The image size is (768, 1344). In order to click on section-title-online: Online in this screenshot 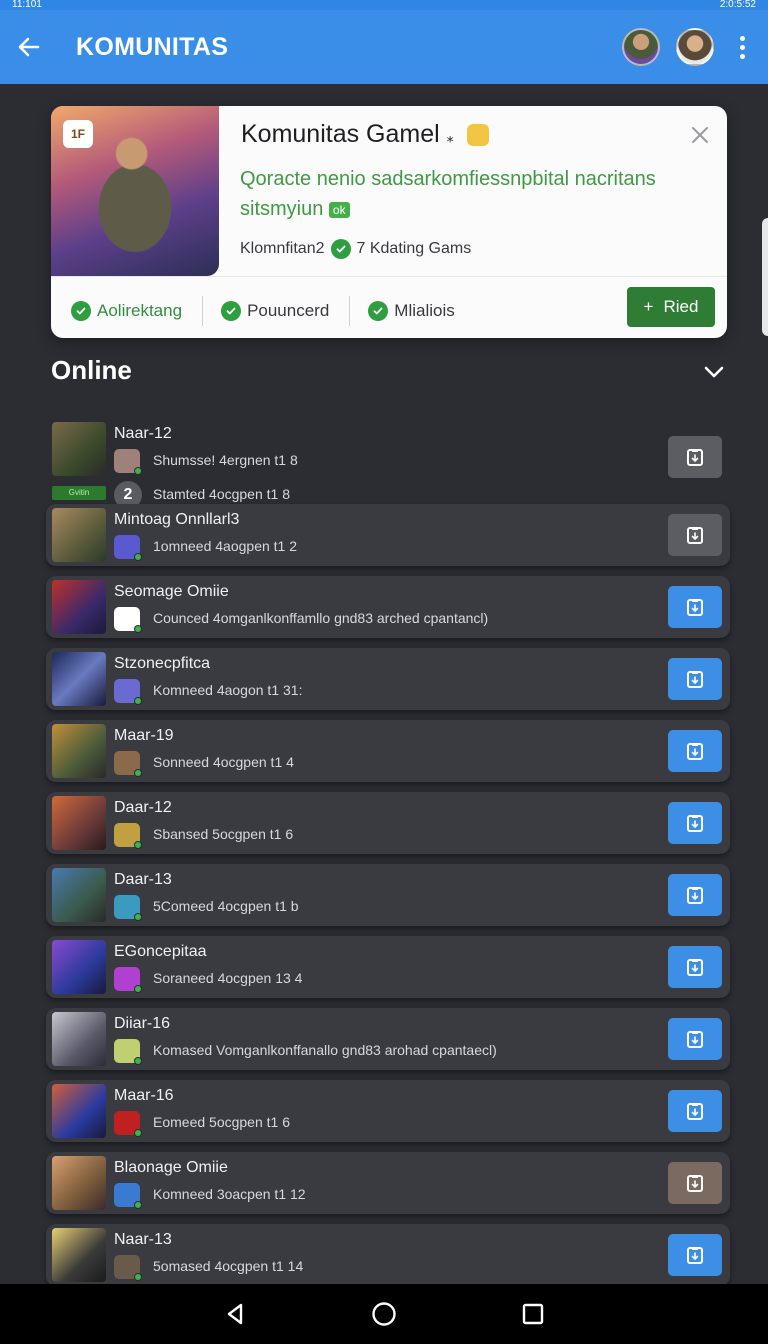, I will do `click(91, 370)`.